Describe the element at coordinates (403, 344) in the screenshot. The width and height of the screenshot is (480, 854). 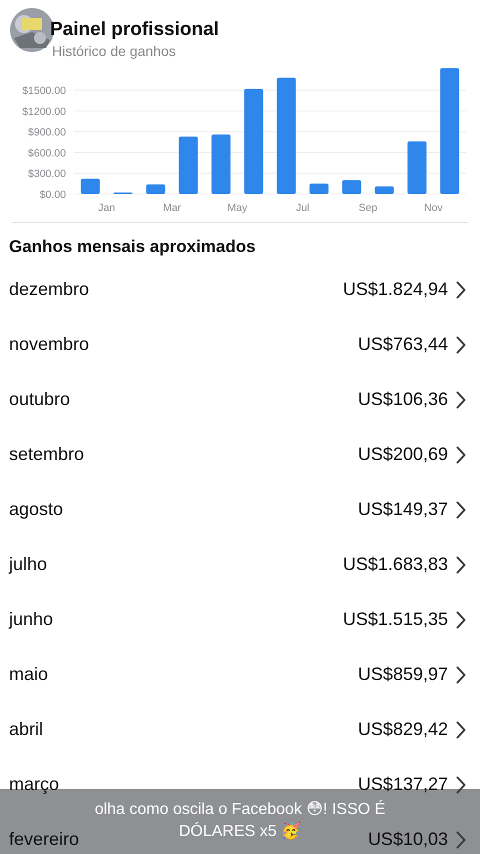
I see `amount: US$763,44` at that location.